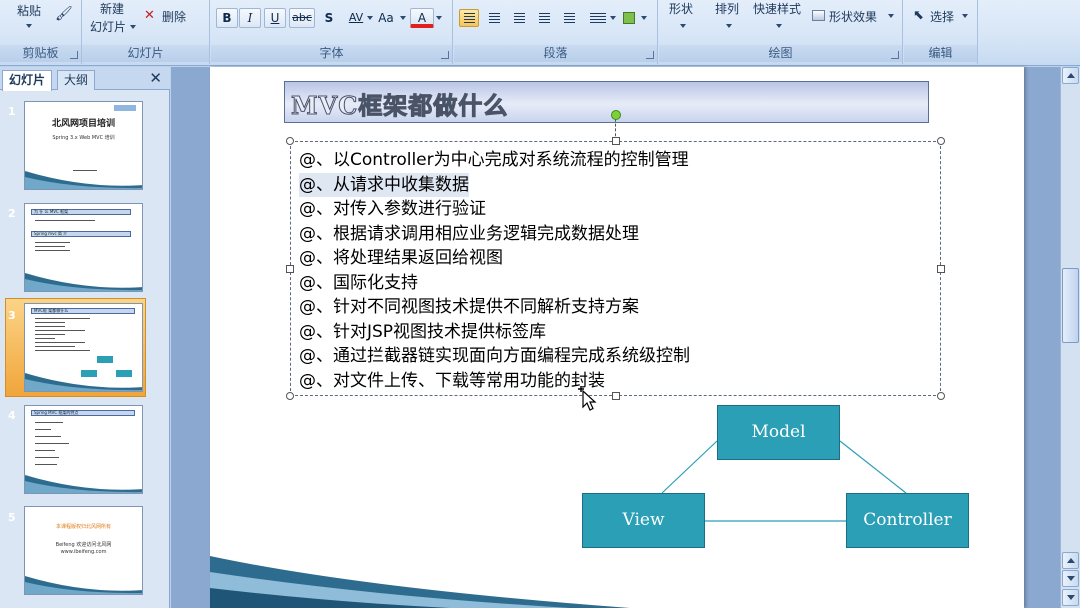  What do you see at coordinates (942, 16) in the screenshot?
I see `select-button: 选择` at bounding box center [942, 16].